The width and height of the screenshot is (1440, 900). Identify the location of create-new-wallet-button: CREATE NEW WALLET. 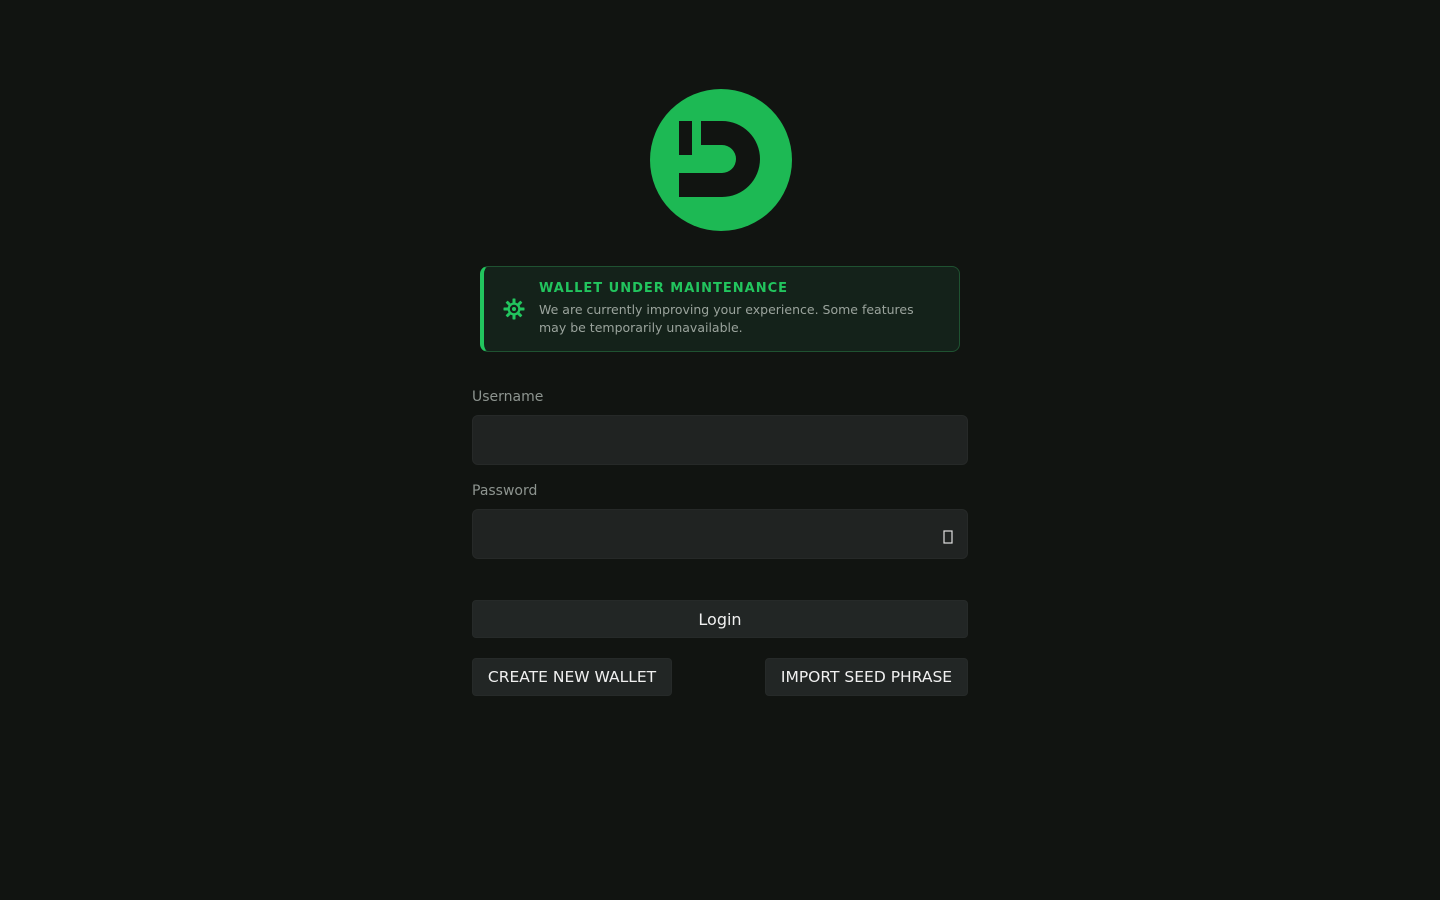
(572, 677).